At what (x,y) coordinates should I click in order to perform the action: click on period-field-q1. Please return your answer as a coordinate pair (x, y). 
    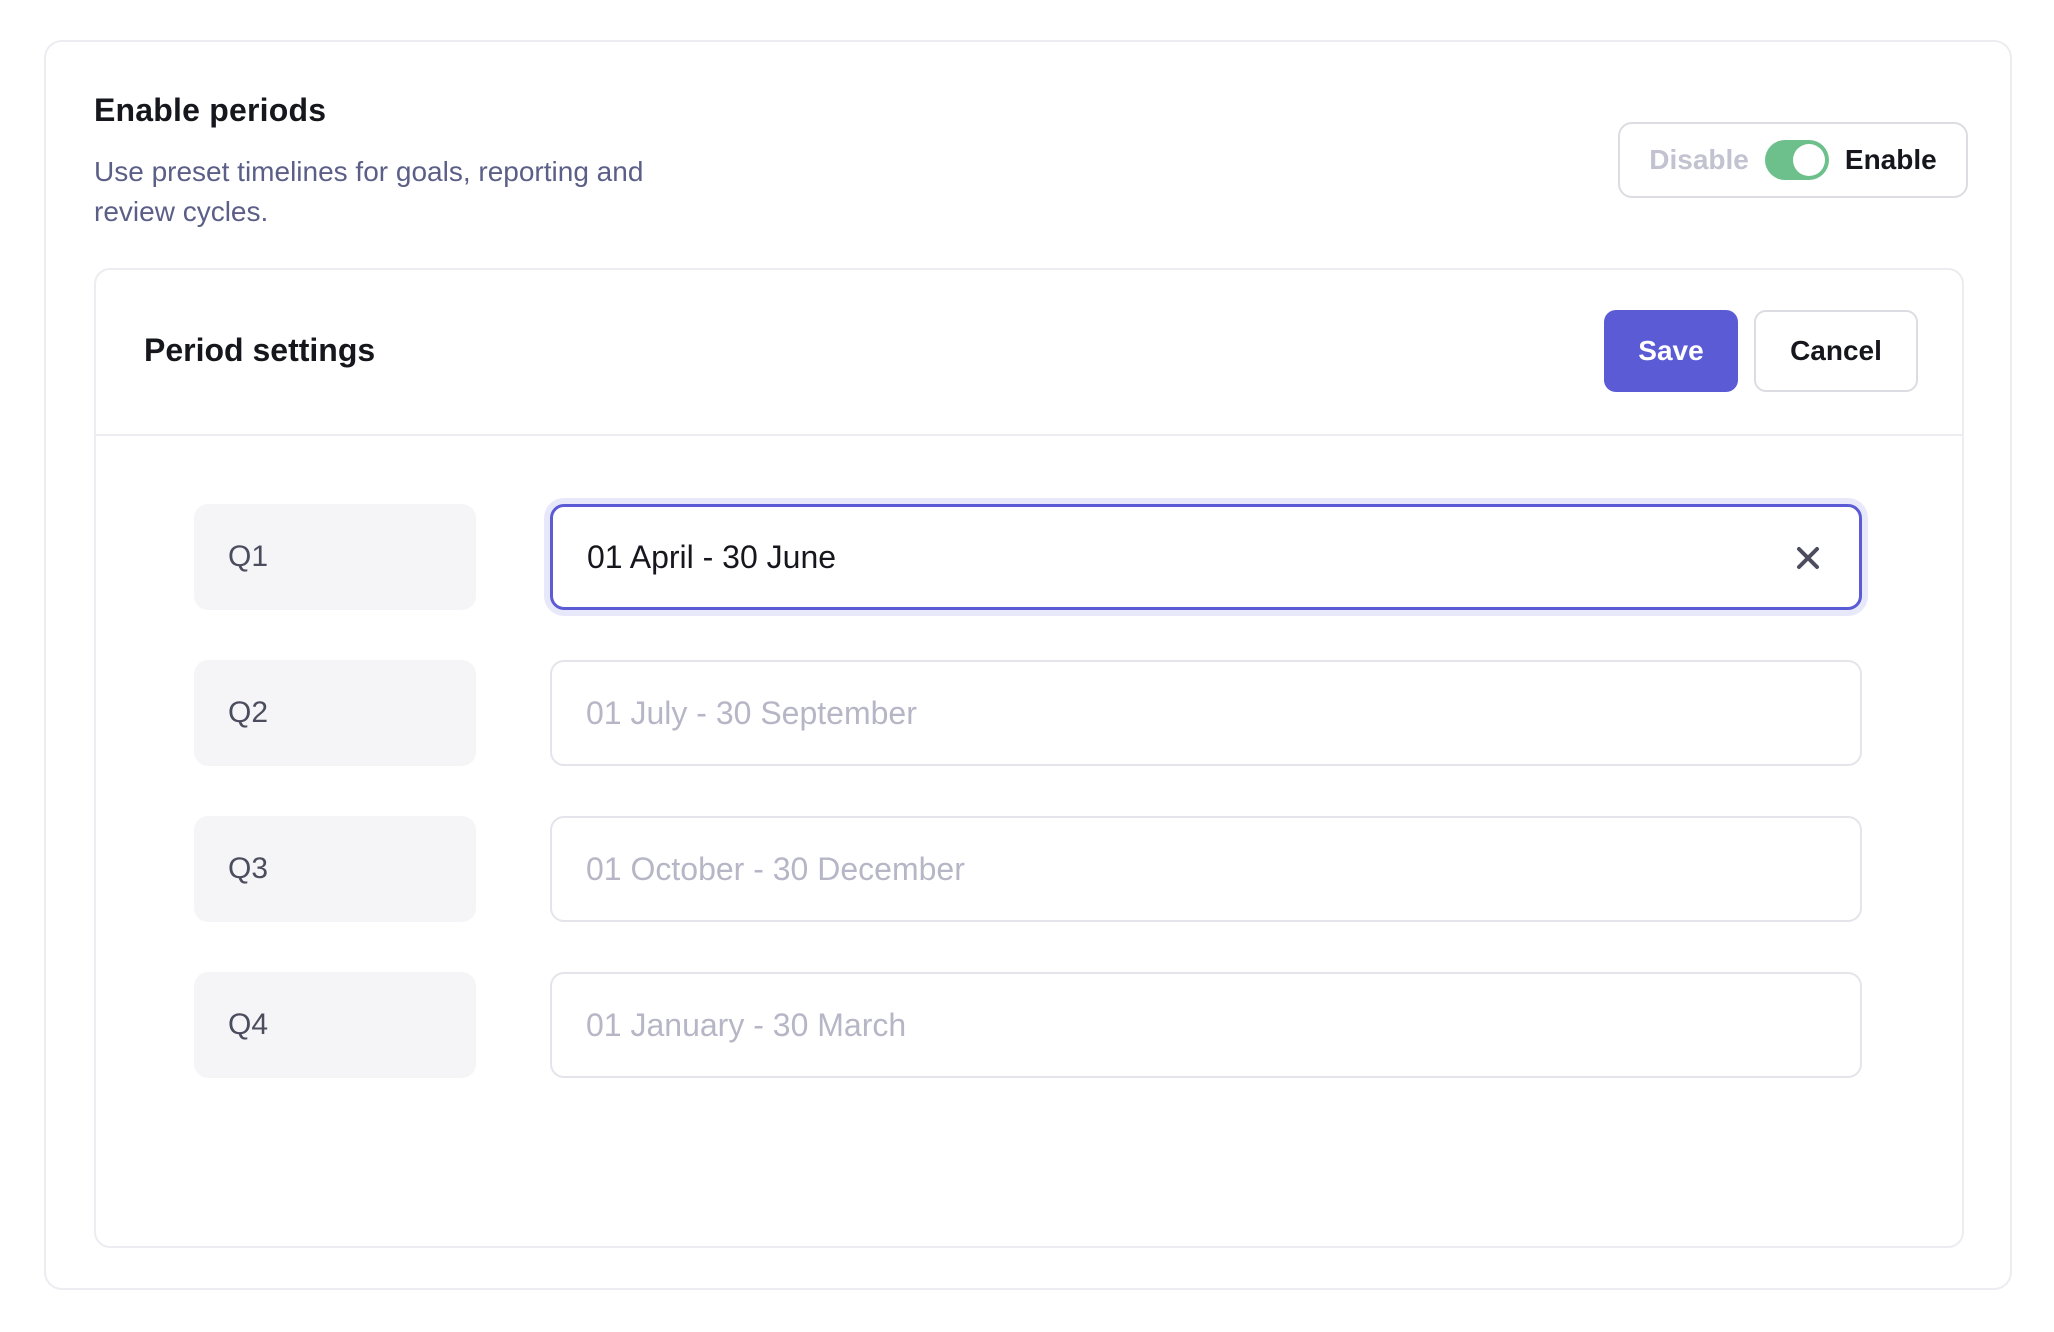
    Looking at the image, I should click on (1206, 557).